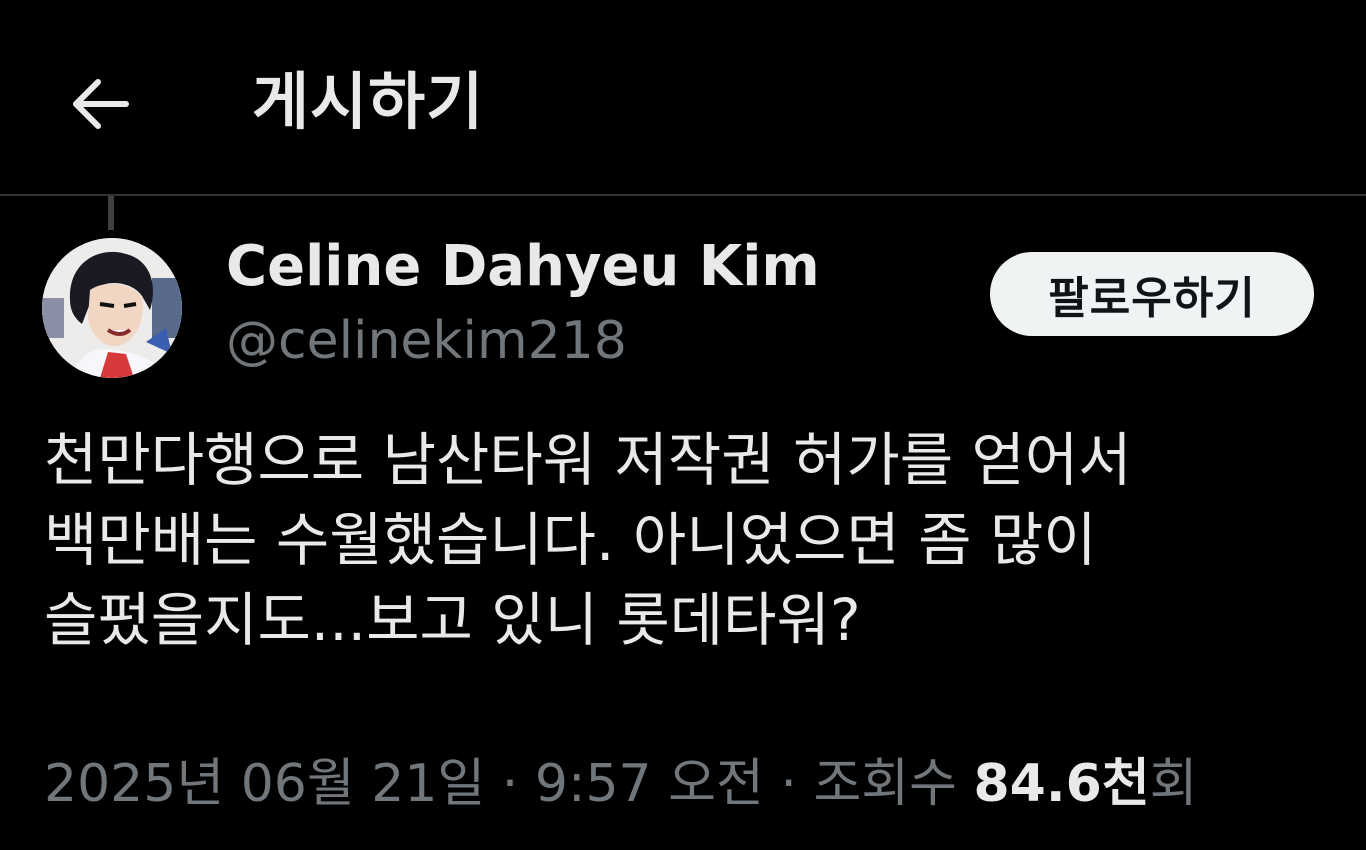 This screenshot has width=1366, height=850. Describe the element at coordinates (893, 784) in the screenshot. I see `views-prefix: 조회수` at that location.